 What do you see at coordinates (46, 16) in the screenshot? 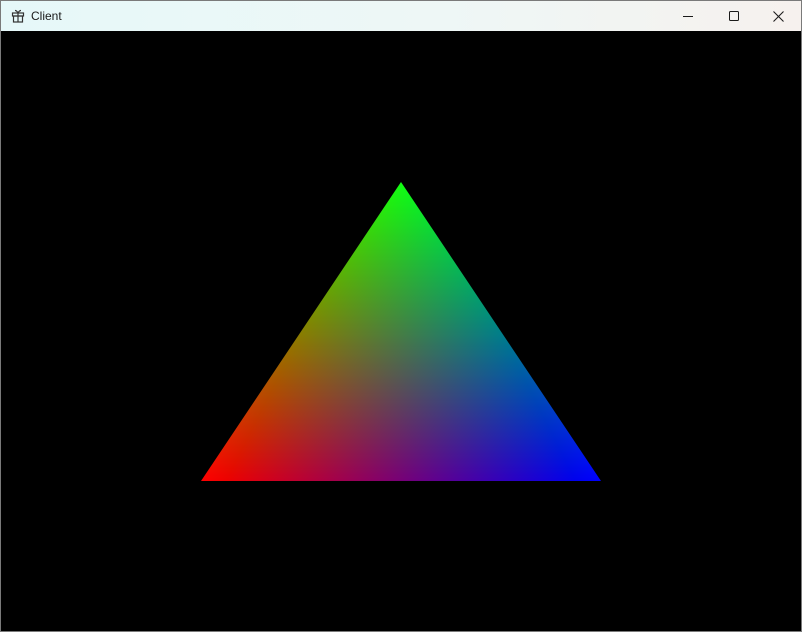
I see `window-title: Client` at bounding box center [46, 16].